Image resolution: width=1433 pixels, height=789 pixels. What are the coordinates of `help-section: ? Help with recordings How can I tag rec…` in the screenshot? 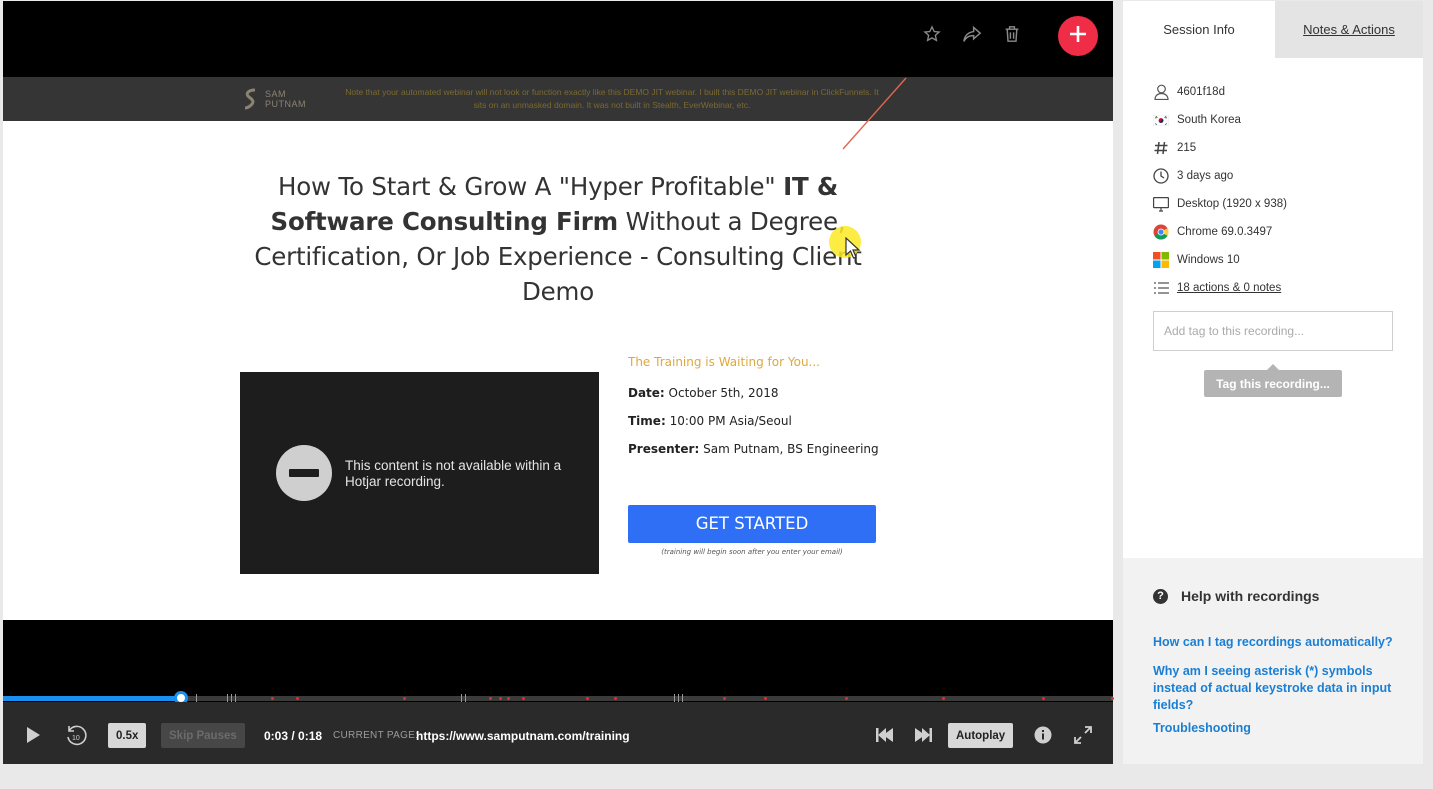 It's located at (1273, 661).